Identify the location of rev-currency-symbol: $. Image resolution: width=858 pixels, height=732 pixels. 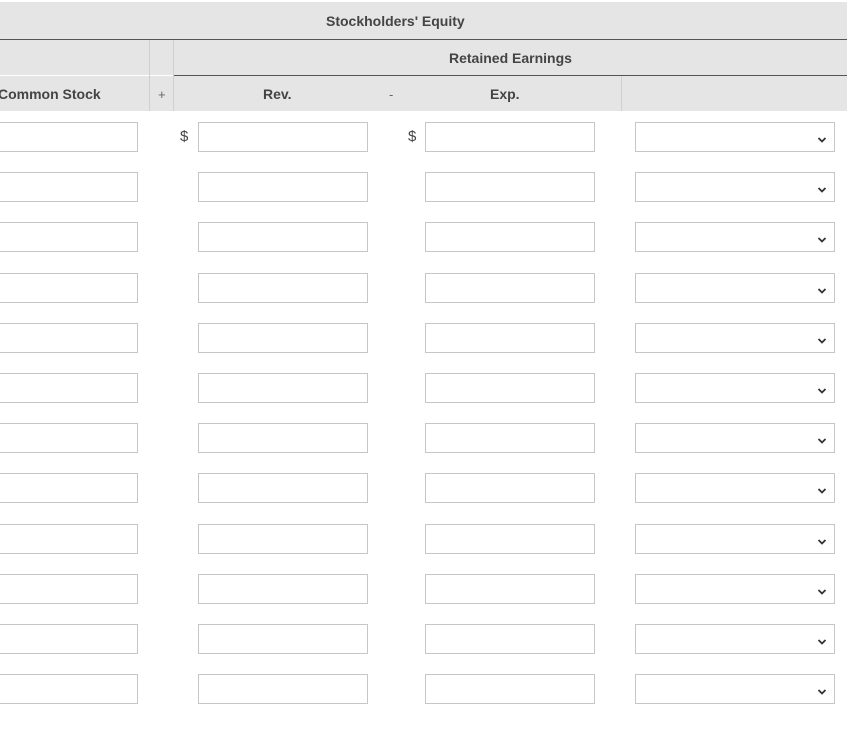
(184, 136).